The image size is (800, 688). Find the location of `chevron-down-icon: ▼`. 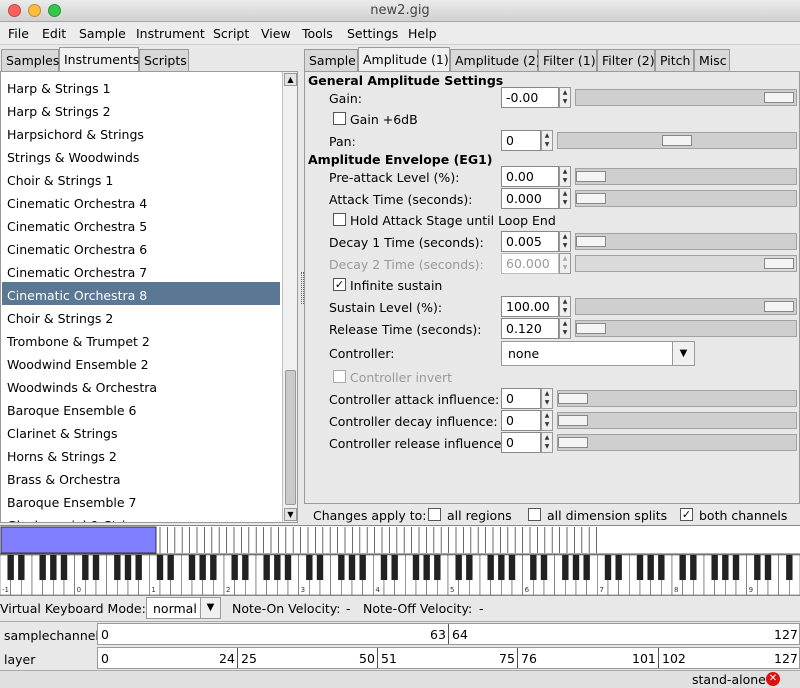

chevron-down-icon: ▼ is located at coordinates (210, 608).